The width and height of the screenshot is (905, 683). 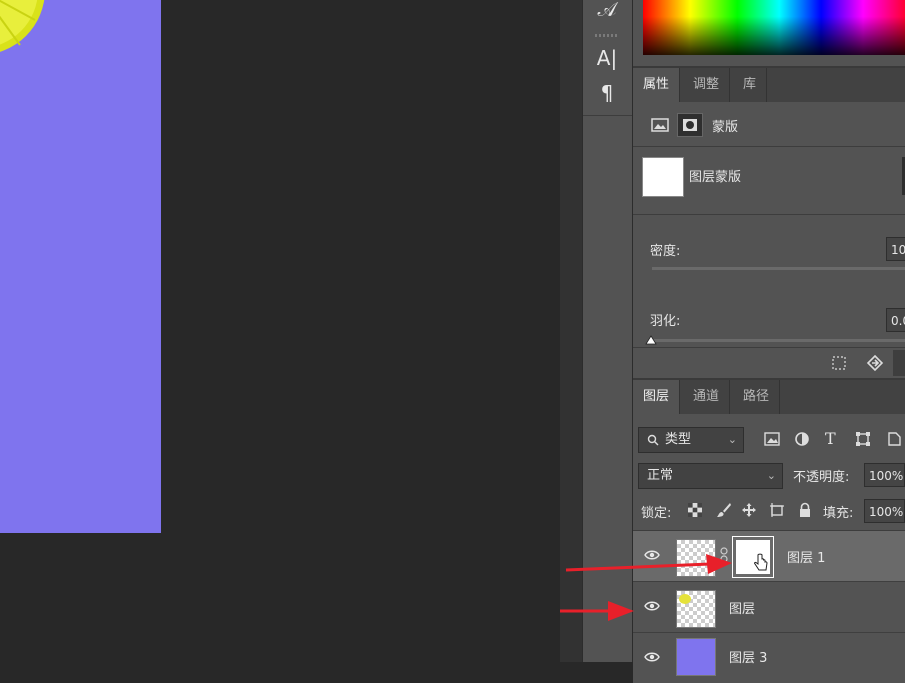 I want to click on blend-mode-dropdown: 正常 ⌄, so click(x=710, y=476).